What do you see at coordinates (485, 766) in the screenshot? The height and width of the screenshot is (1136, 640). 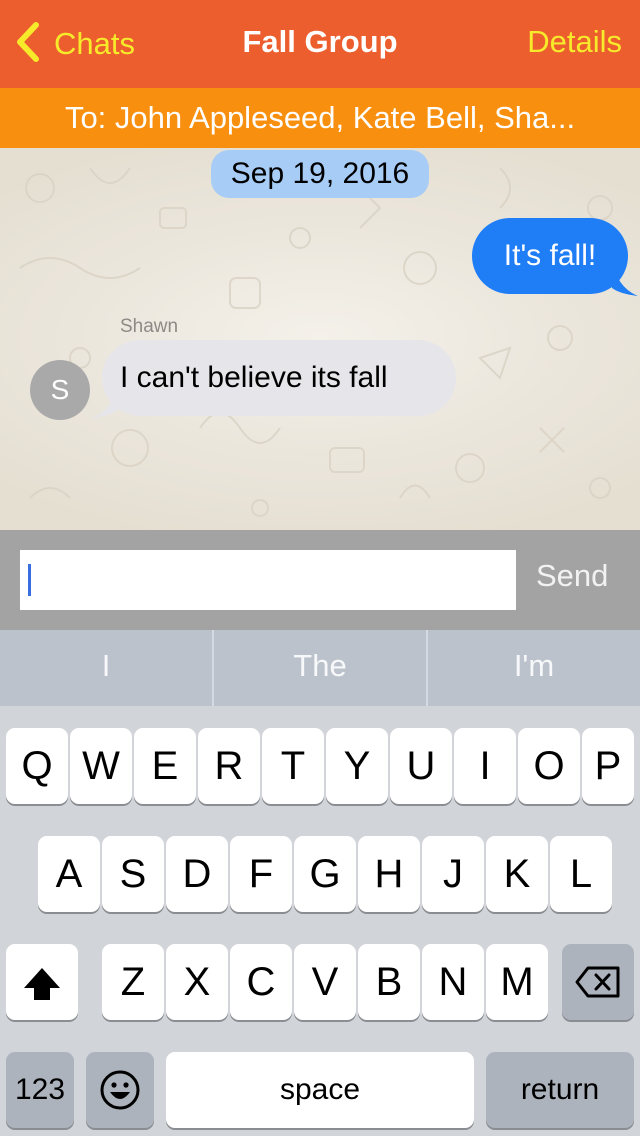 I see `key-i: I` at bounding box center [485, 766].